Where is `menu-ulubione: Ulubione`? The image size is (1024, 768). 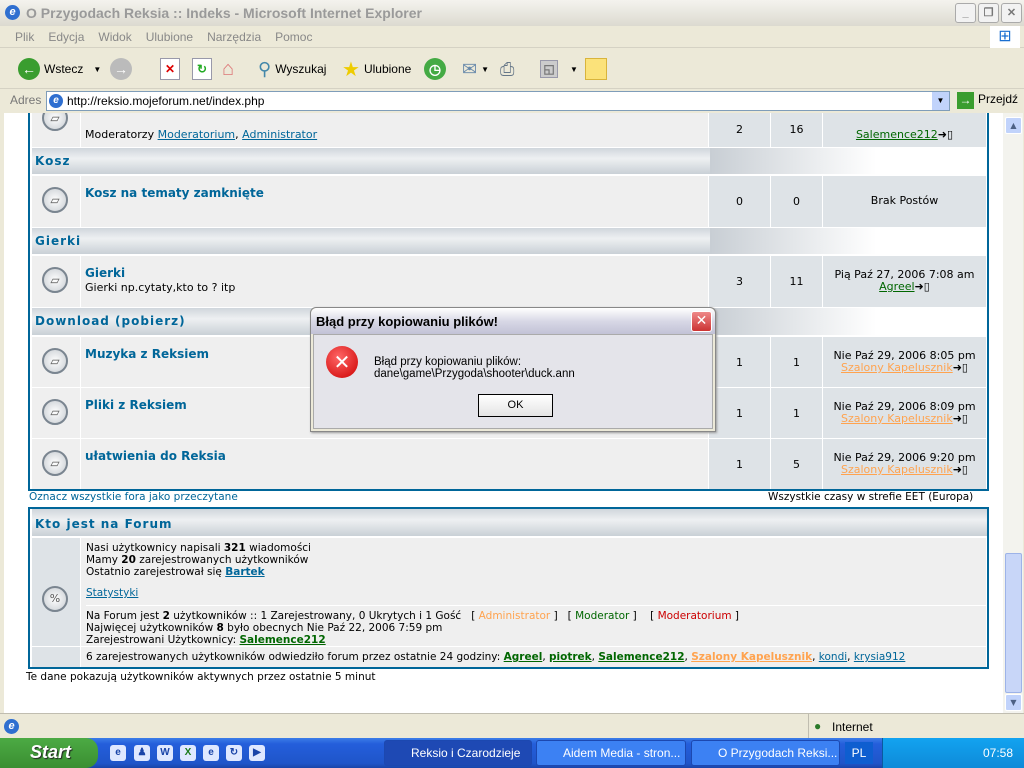 menu-ulubione: Ulubione is located at coordinates (169, 37).